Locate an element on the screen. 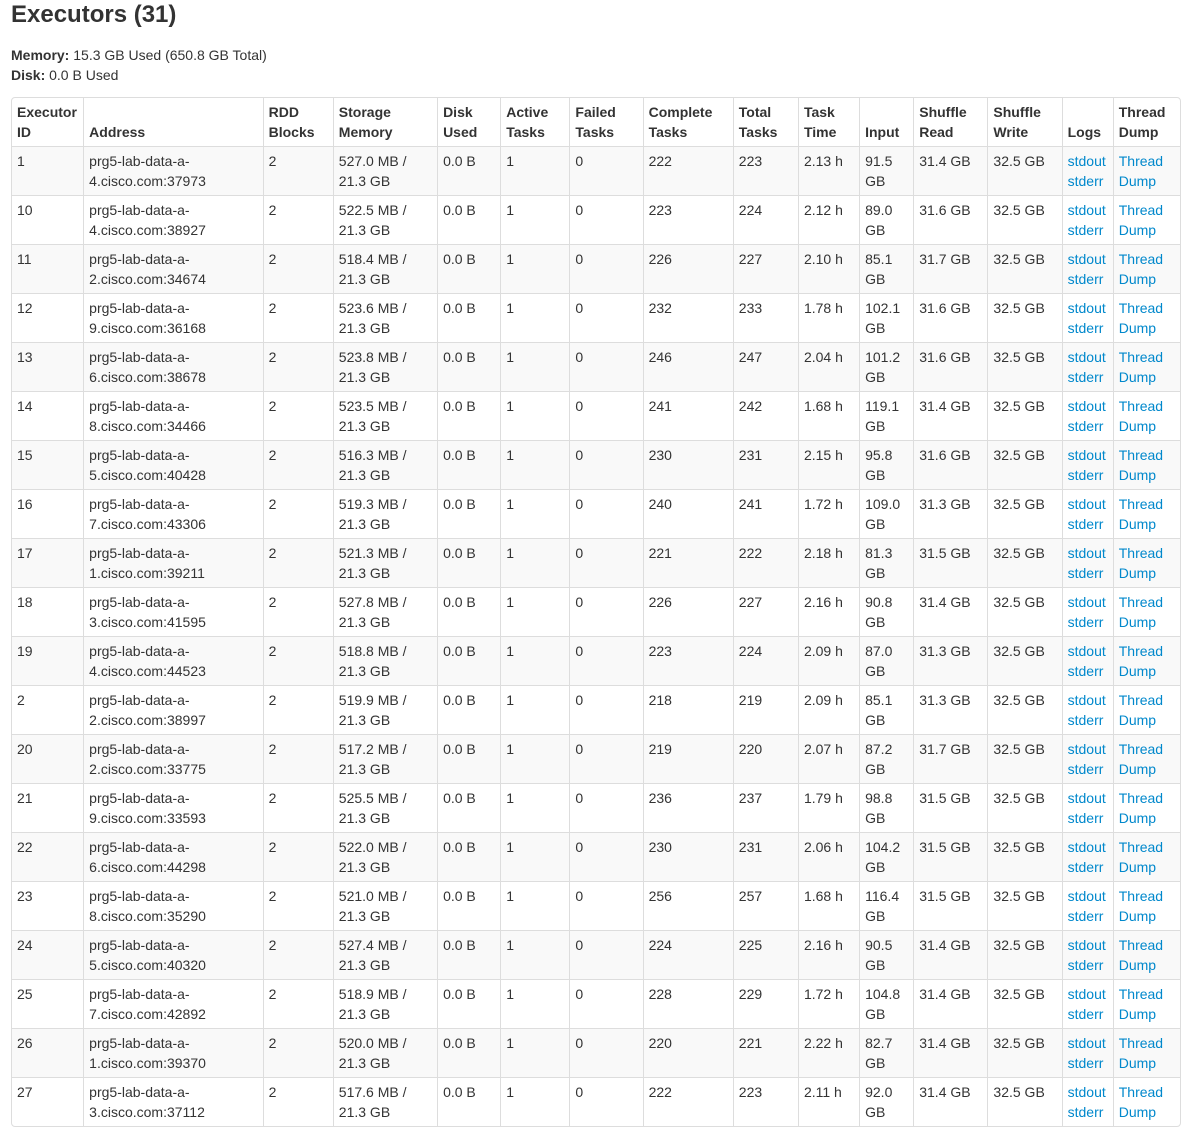 The image size is (1187, 1127). header-logs: Logs is located at coordinates (1087, 122).